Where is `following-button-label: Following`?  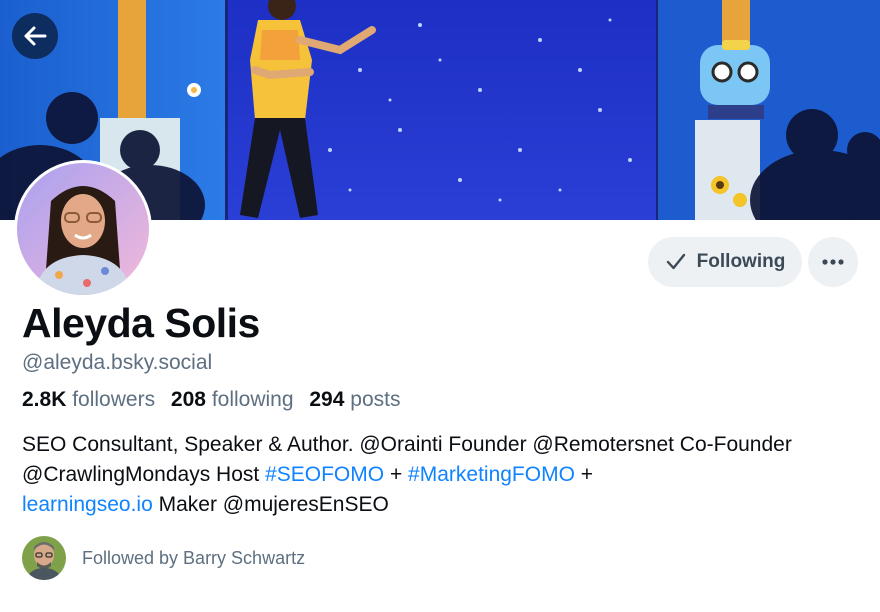
following-button-label: Following is located at coordinates (741, 261).